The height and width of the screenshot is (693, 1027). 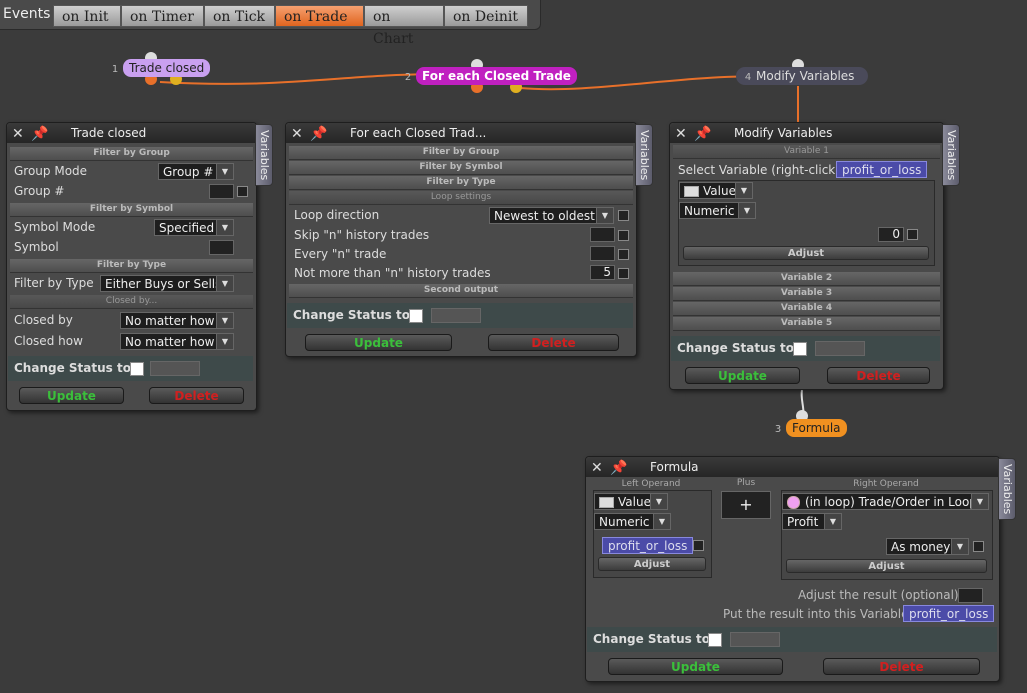 What do you see at coordinates (177, 341) in the screenshot?
I see `closed-how-select: No matter how ▼` at bounding box center [177, 341].